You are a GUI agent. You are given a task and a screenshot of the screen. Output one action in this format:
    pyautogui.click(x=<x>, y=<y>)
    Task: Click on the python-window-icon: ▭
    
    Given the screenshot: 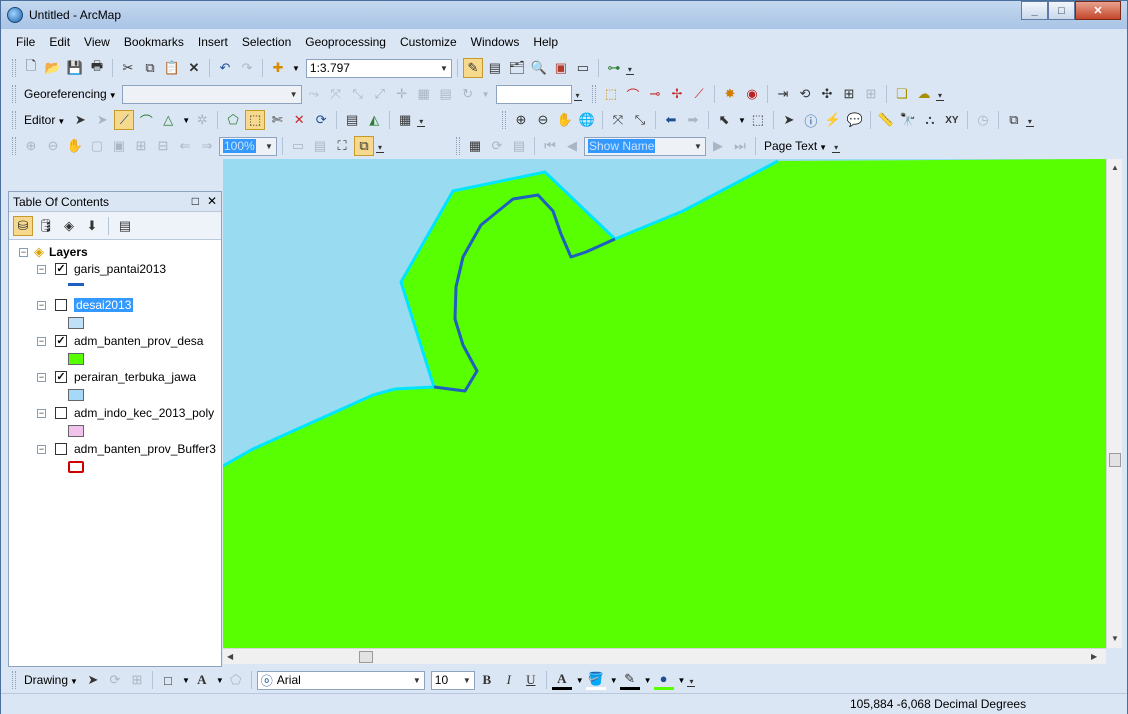 What is the action you would take?
    pyautogui.click(x=583, y=68)
    